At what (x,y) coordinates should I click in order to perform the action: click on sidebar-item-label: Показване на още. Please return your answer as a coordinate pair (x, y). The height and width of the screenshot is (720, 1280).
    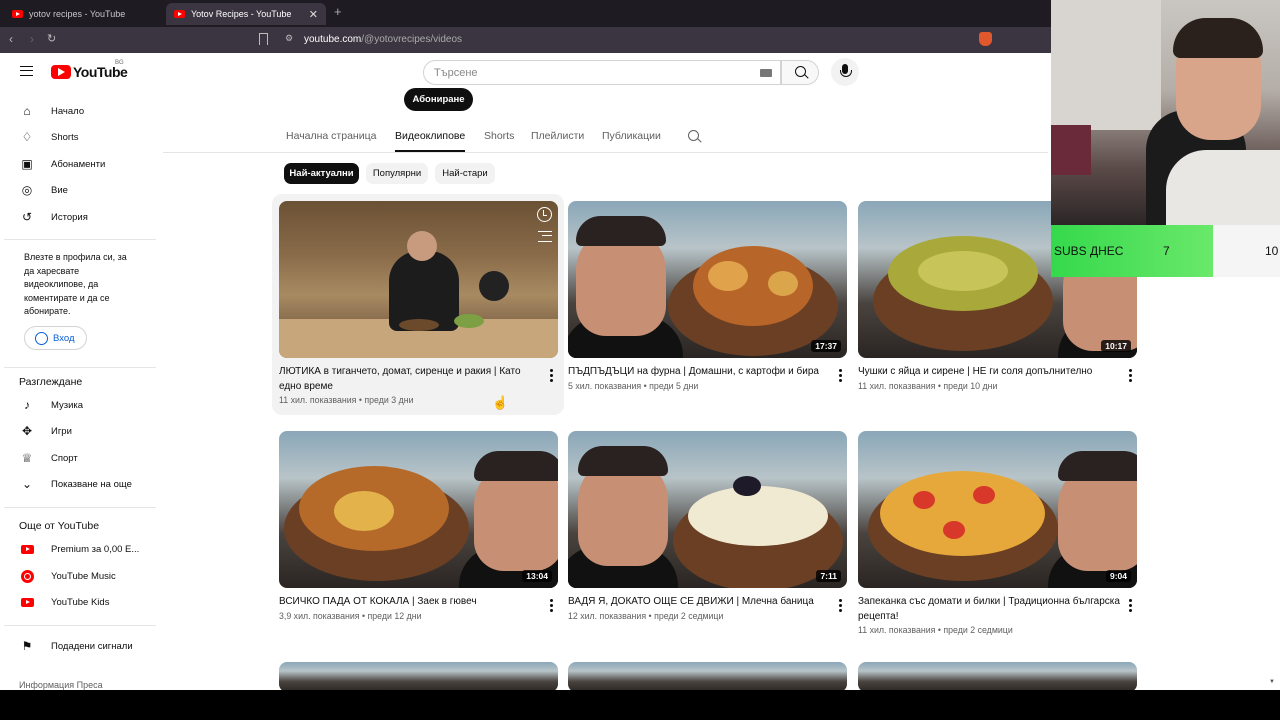
    Looking at the image, I should click on (91, 484).